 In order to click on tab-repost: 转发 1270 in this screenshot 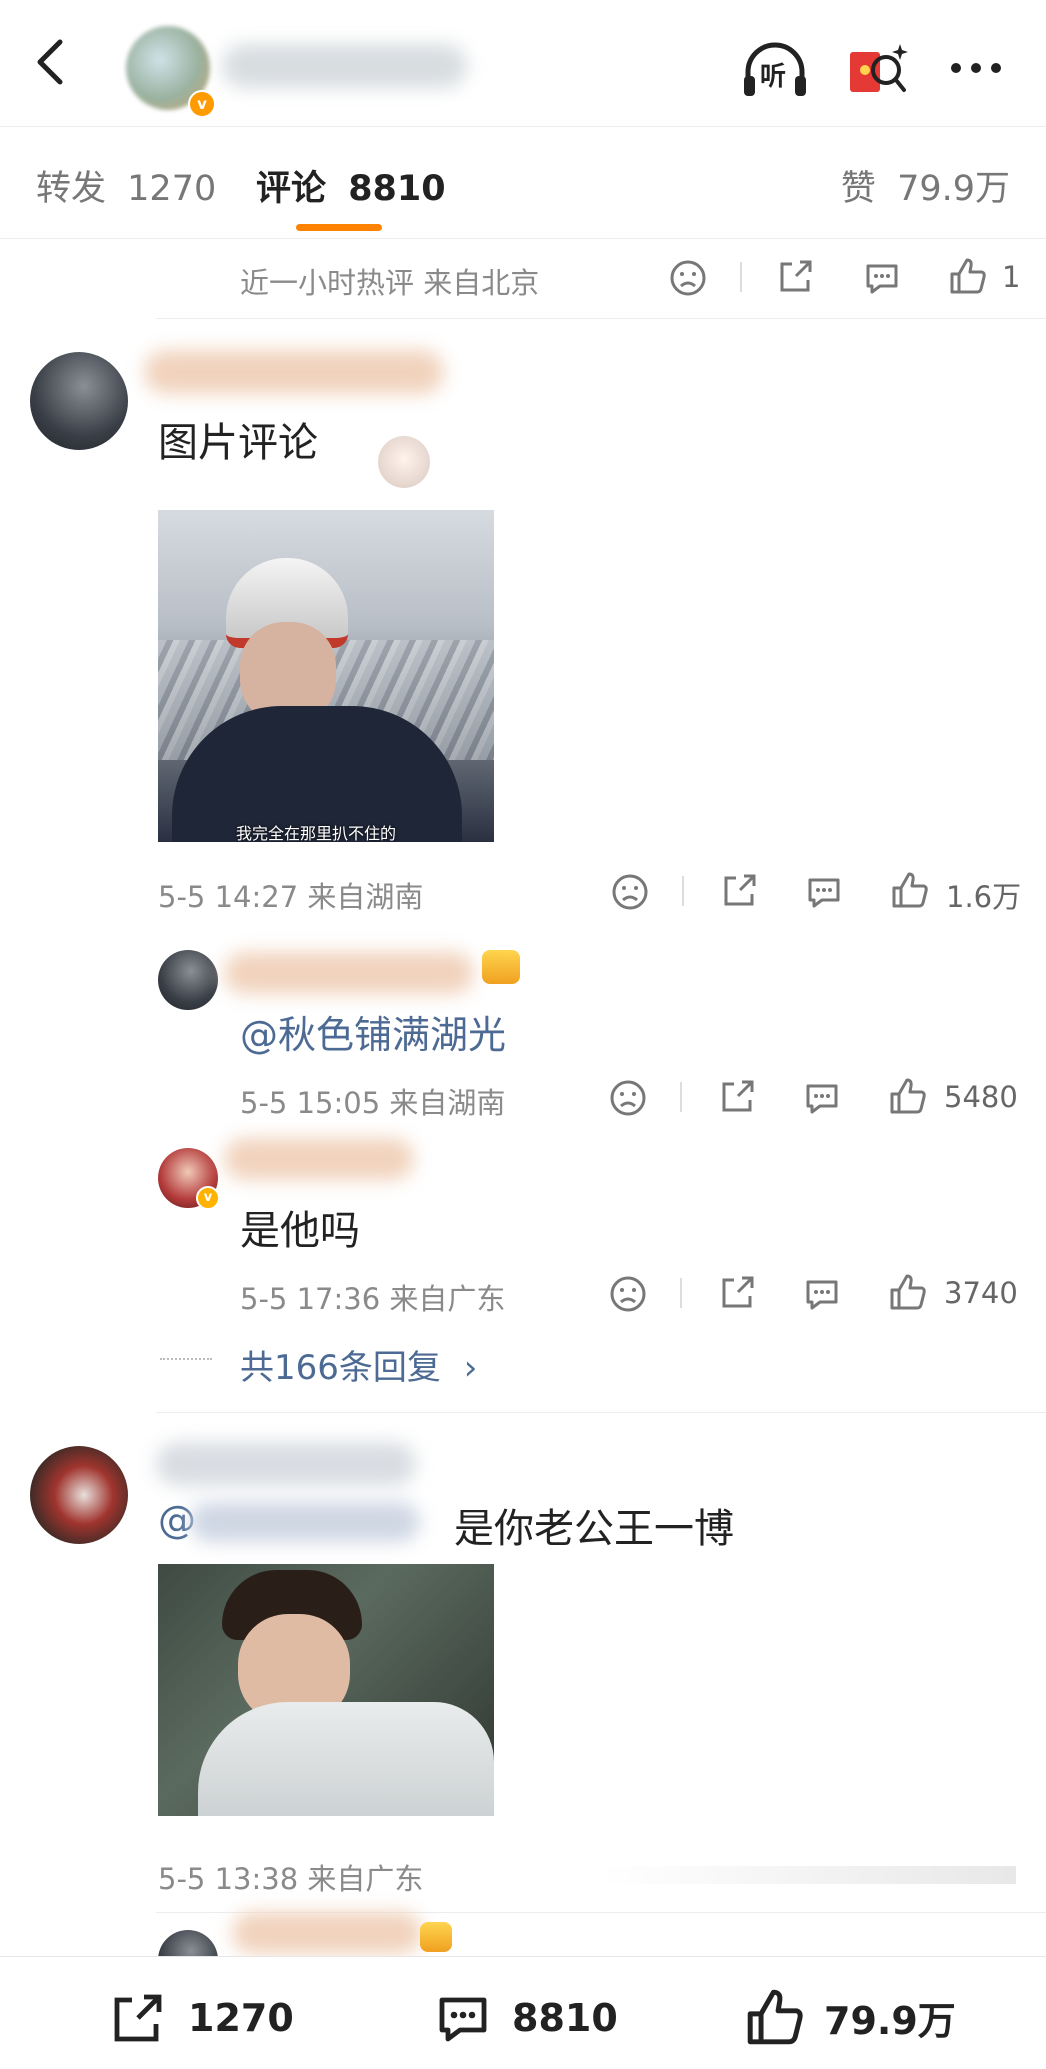, I will do `click(126, 185)`.